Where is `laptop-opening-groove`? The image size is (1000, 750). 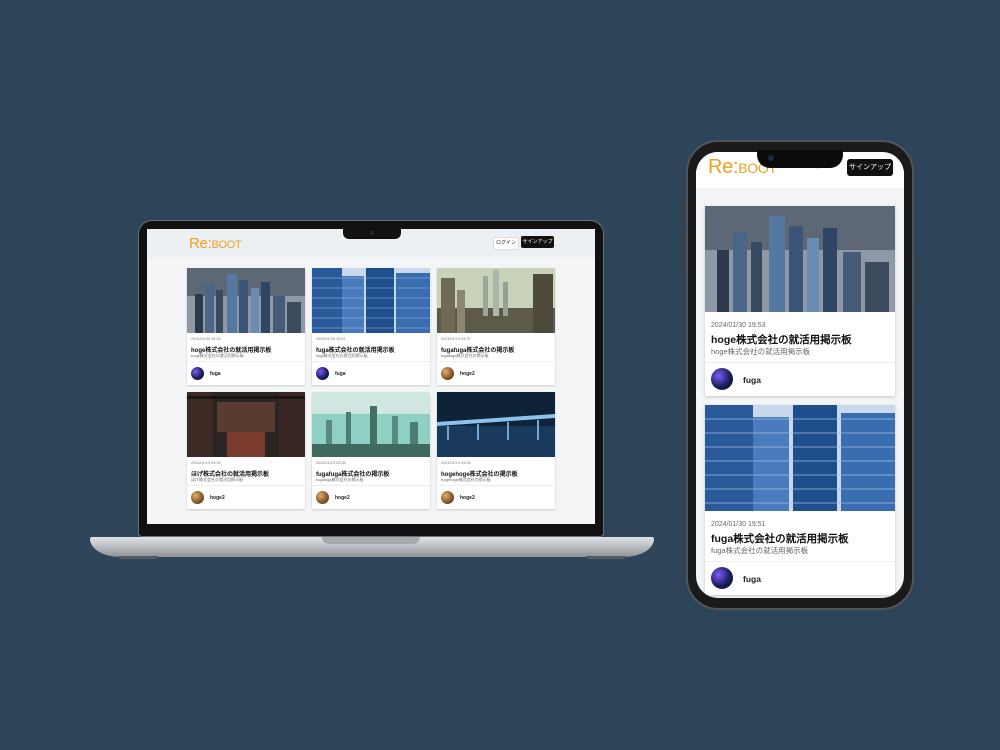
laptop-opening-groove is located at coordinates (371, 540).